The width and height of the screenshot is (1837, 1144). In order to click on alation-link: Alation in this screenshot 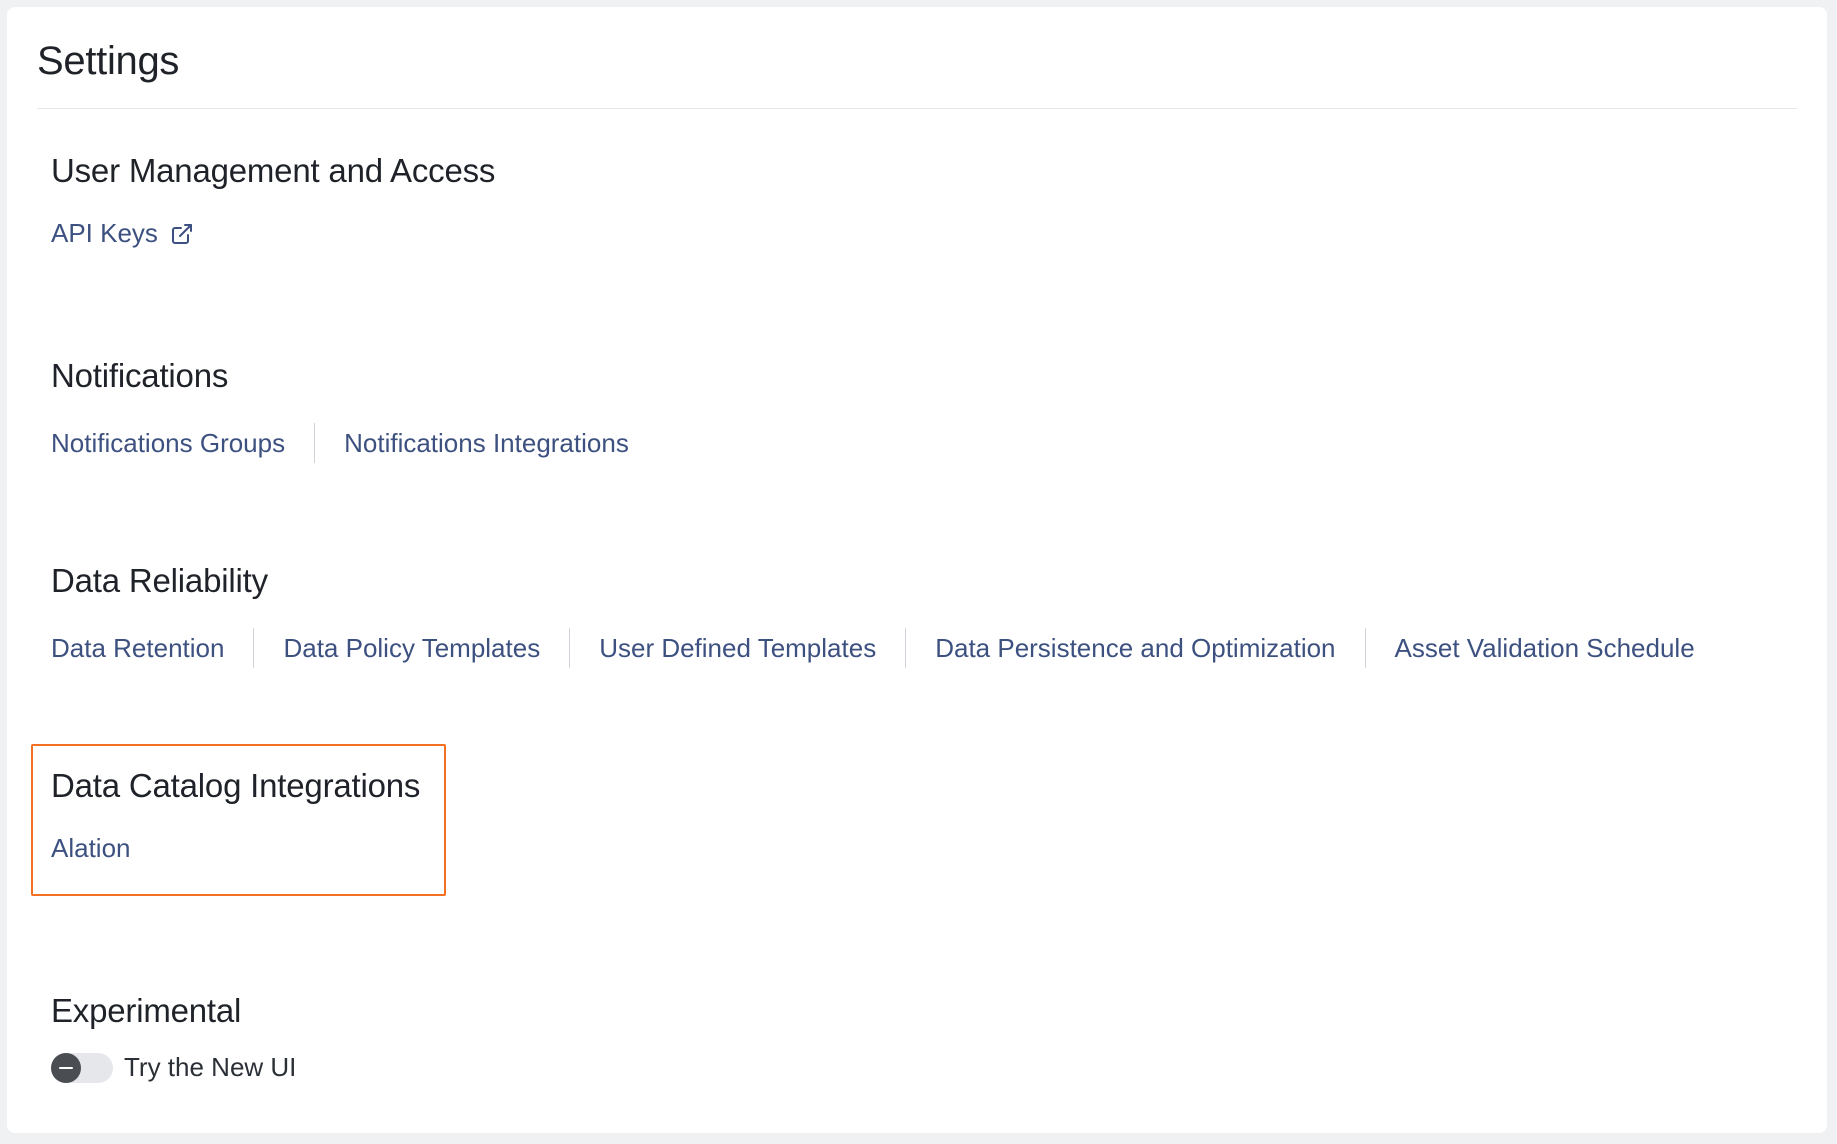, I will do `click(91, 848)`.